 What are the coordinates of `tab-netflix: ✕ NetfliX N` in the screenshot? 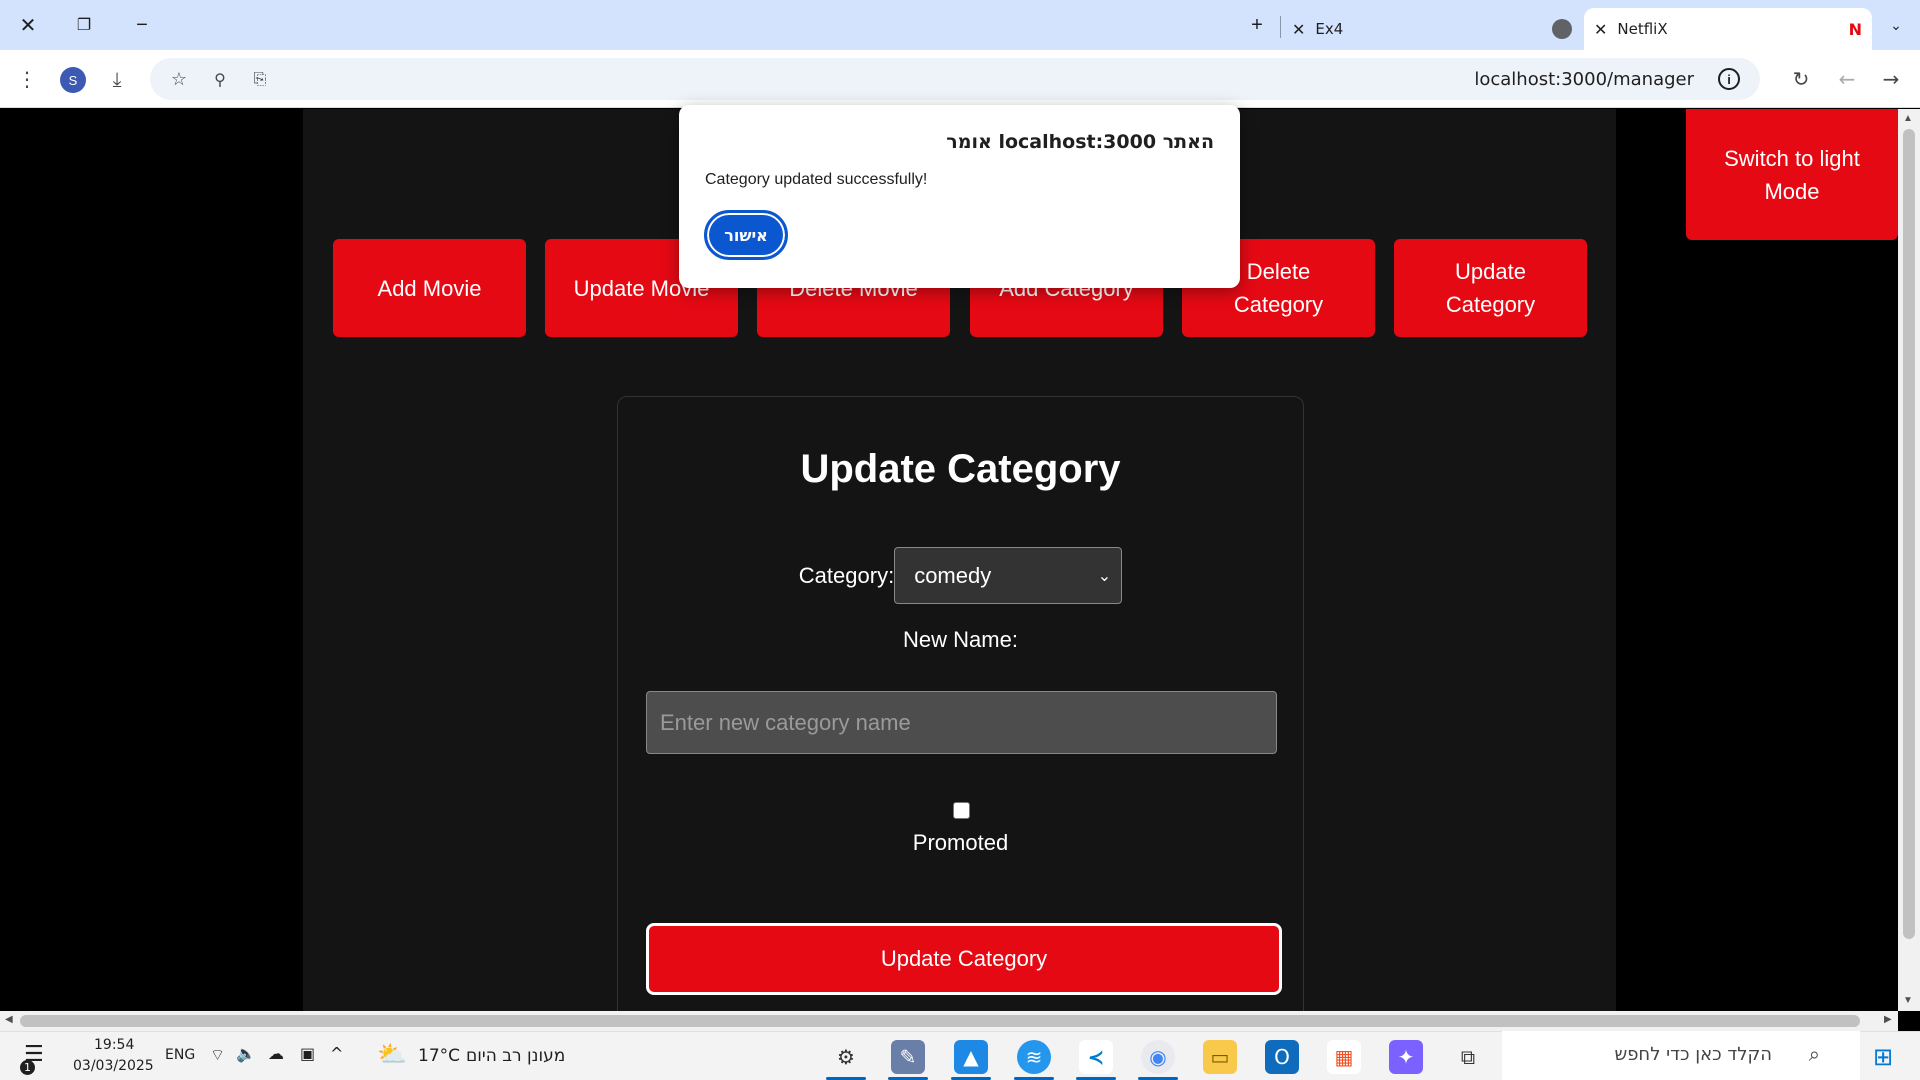 It's located at (1728, 29).